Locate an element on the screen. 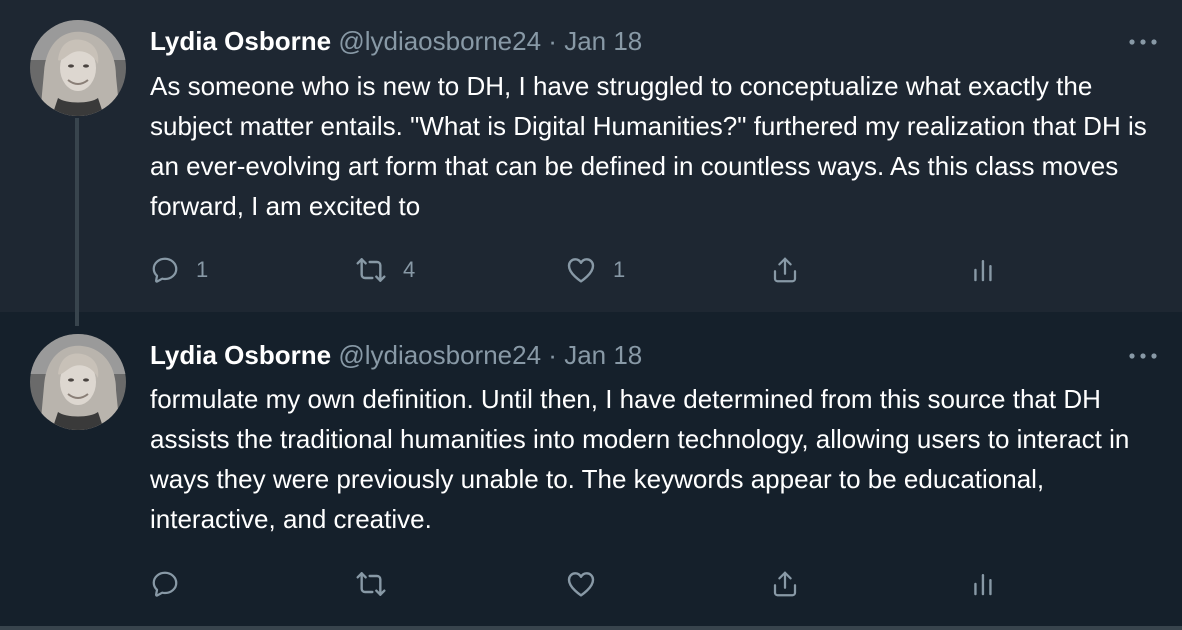 This screenshot has height=630, width=1182. like-button is located at coordinates (589, 584).